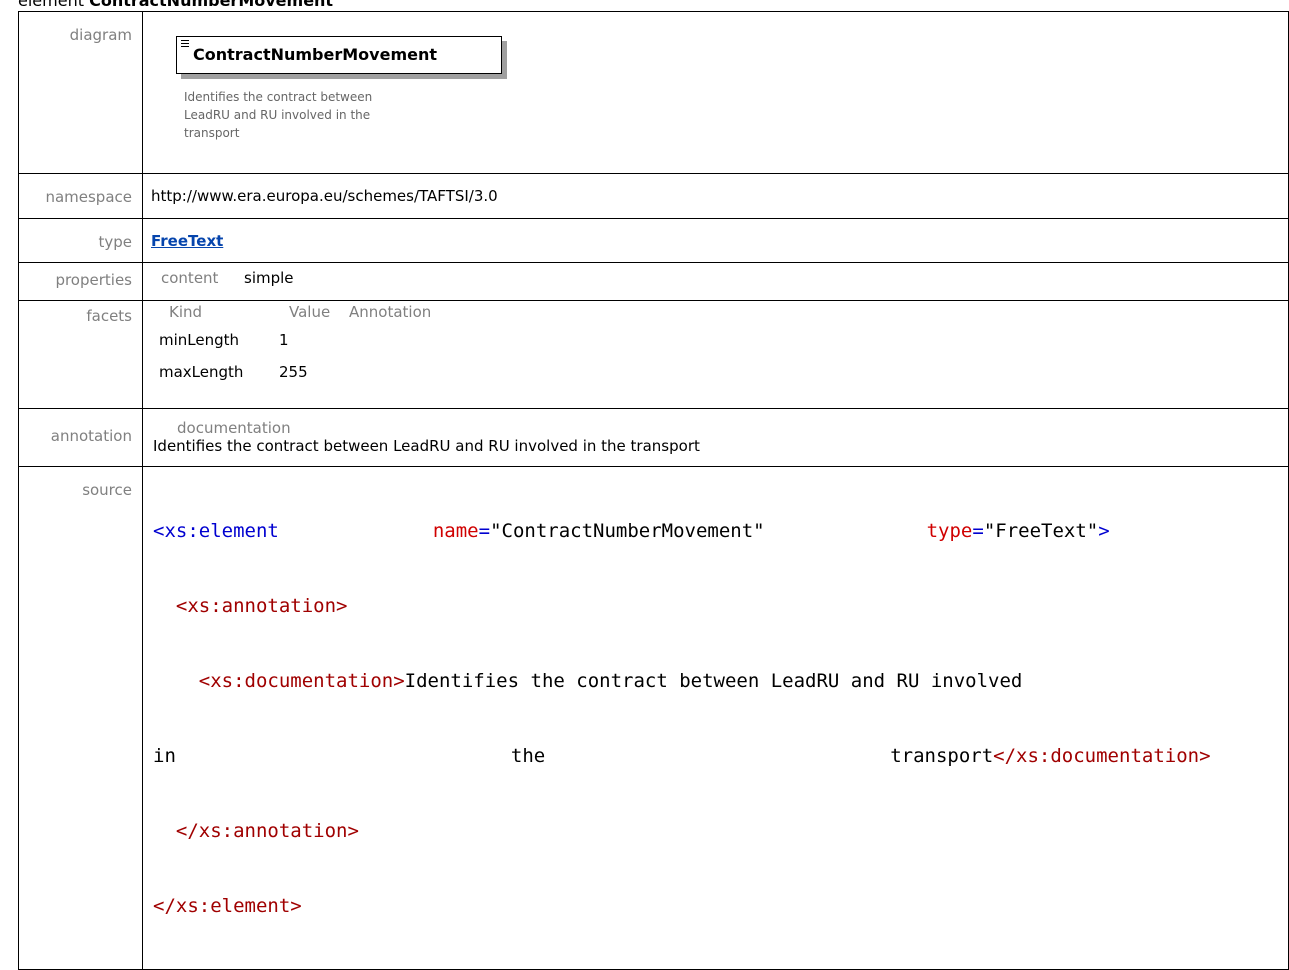 This screenshot has height=970, width=1289. What do you see at coordinates (80, 718) in the screenshot?
I see `source-label: source` at bounding box center [80, 718].